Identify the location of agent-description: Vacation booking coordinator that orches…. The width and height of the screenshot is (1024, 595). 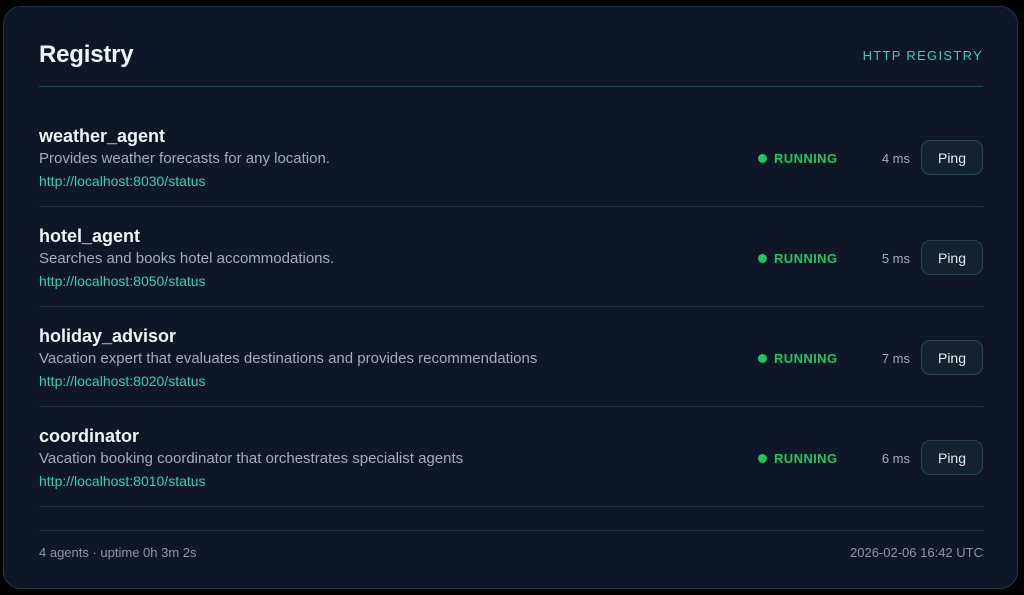
(251, 458).